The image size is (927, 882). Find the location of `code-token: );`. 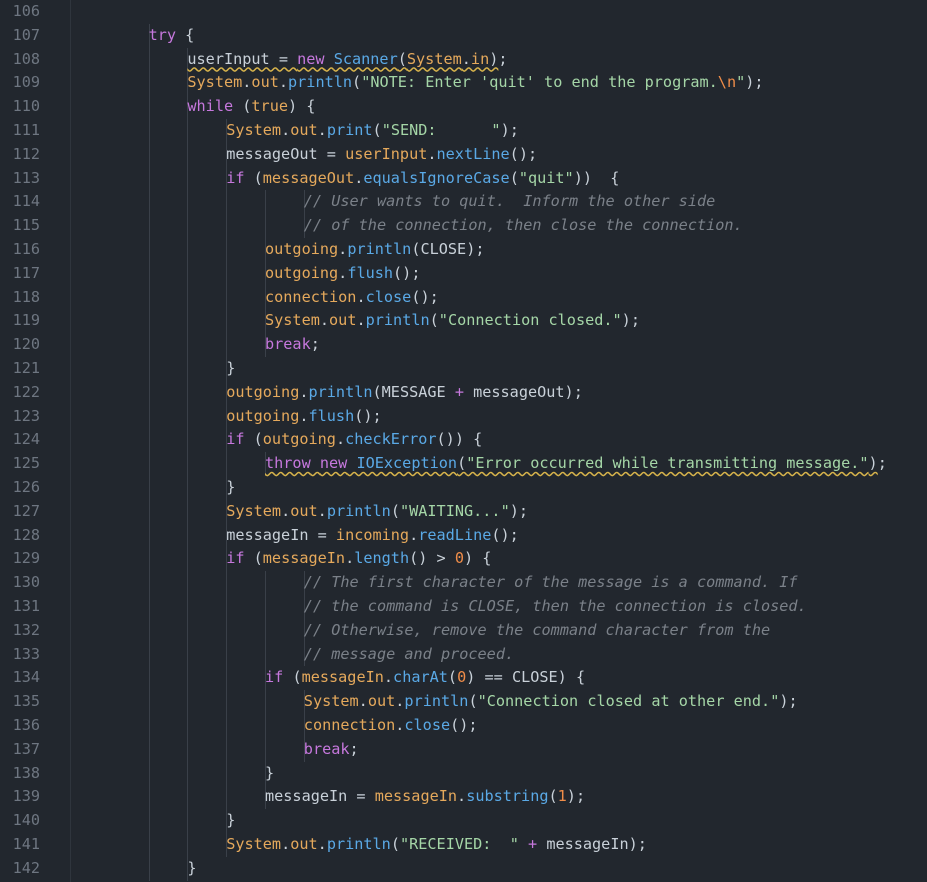

code-token: ); is located at coordinates (576, 796).